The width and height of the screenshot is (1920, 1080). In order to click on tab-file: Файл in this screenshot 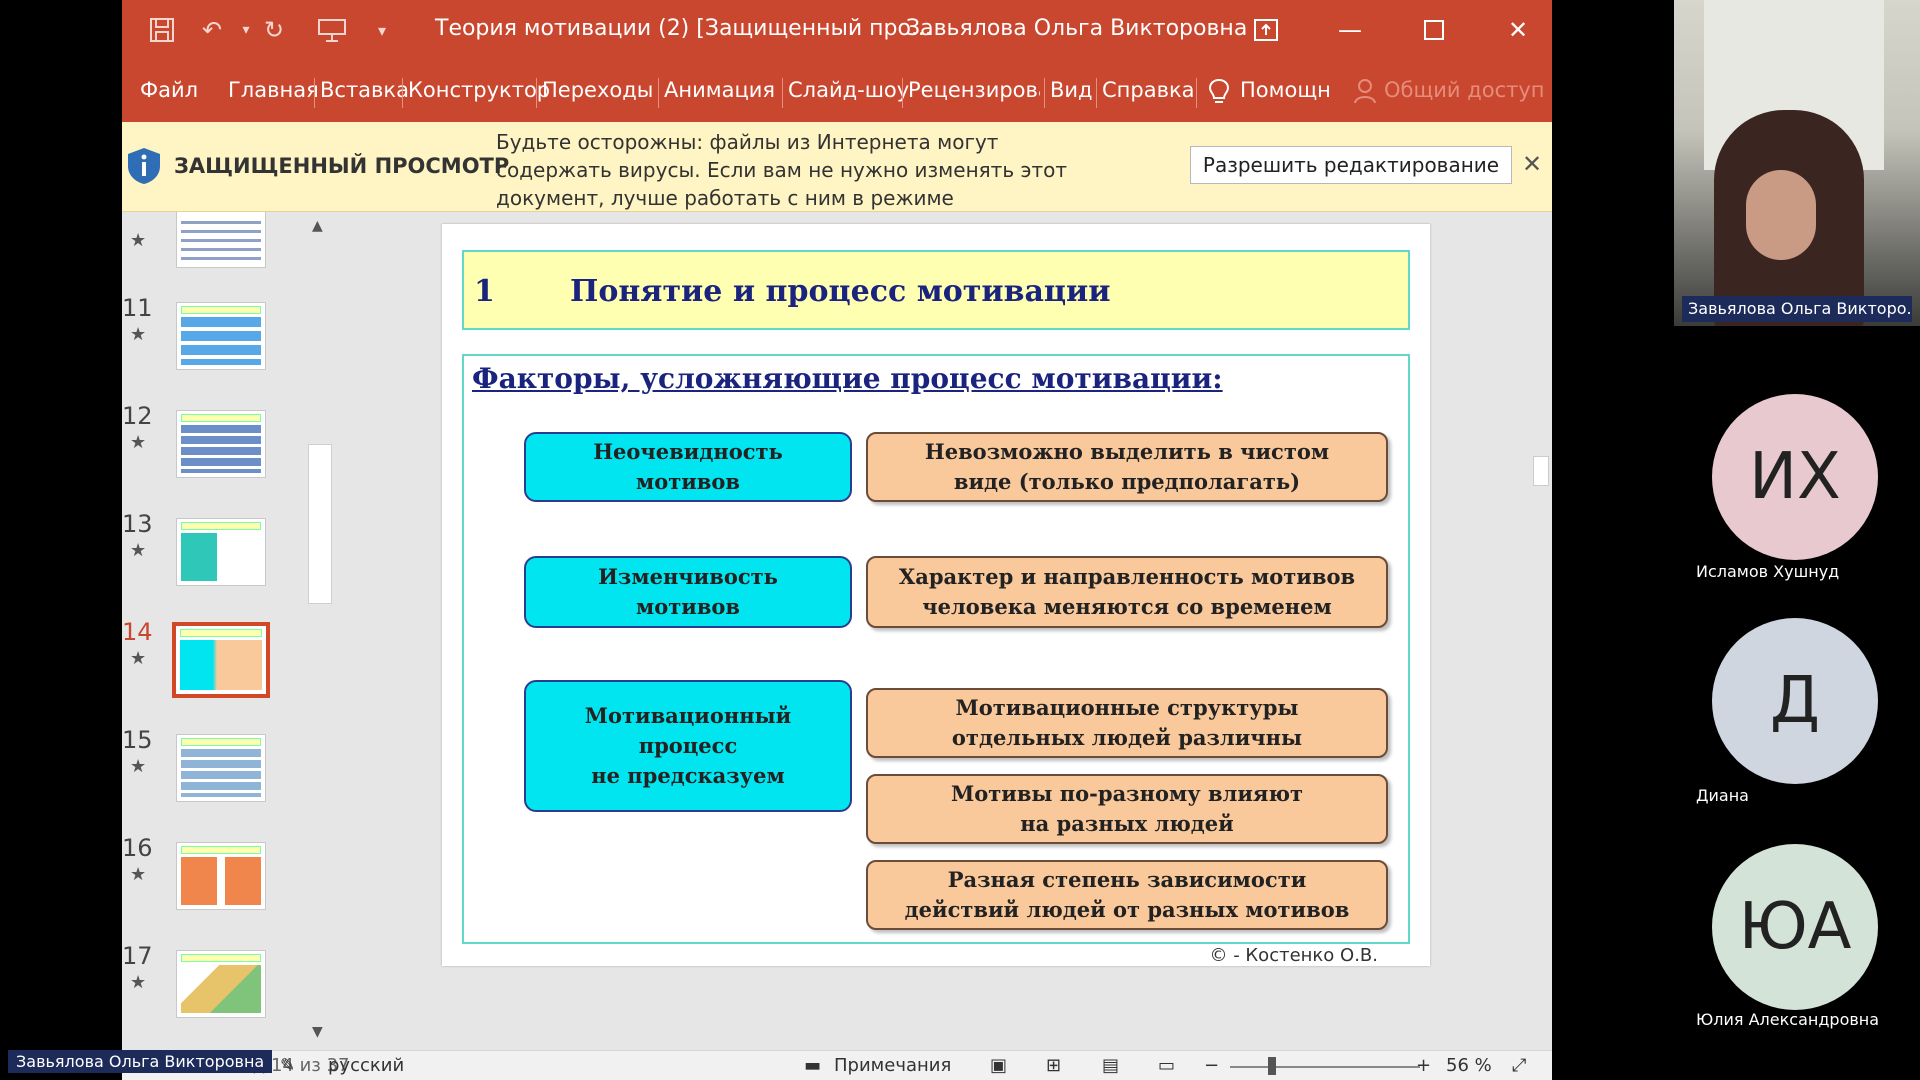, I will do `click(169, 90)`.